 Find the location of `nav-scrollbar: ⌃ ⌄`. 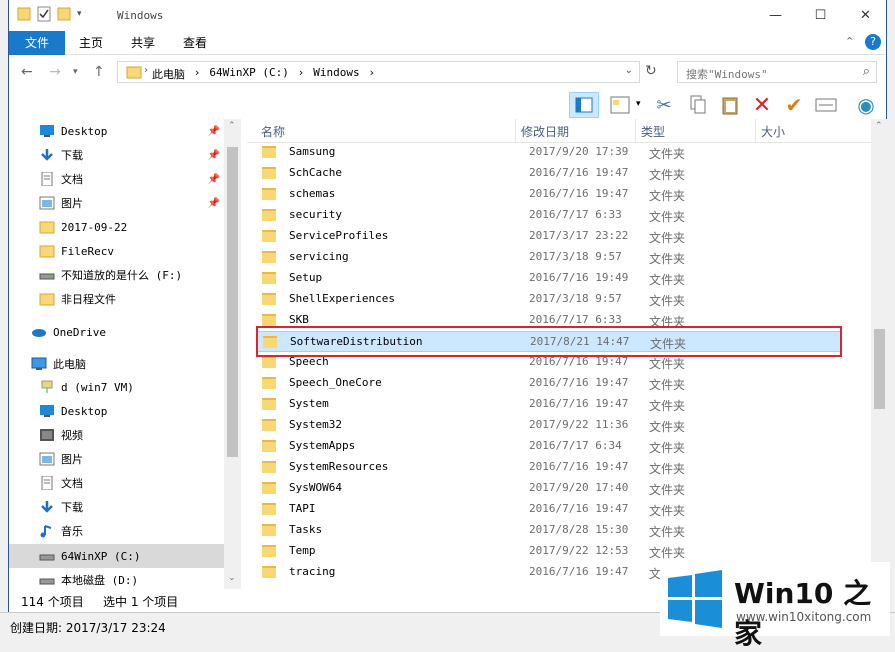

nav-scrollbar: ⌃ ⌄ is located at coordinates (232, 354).